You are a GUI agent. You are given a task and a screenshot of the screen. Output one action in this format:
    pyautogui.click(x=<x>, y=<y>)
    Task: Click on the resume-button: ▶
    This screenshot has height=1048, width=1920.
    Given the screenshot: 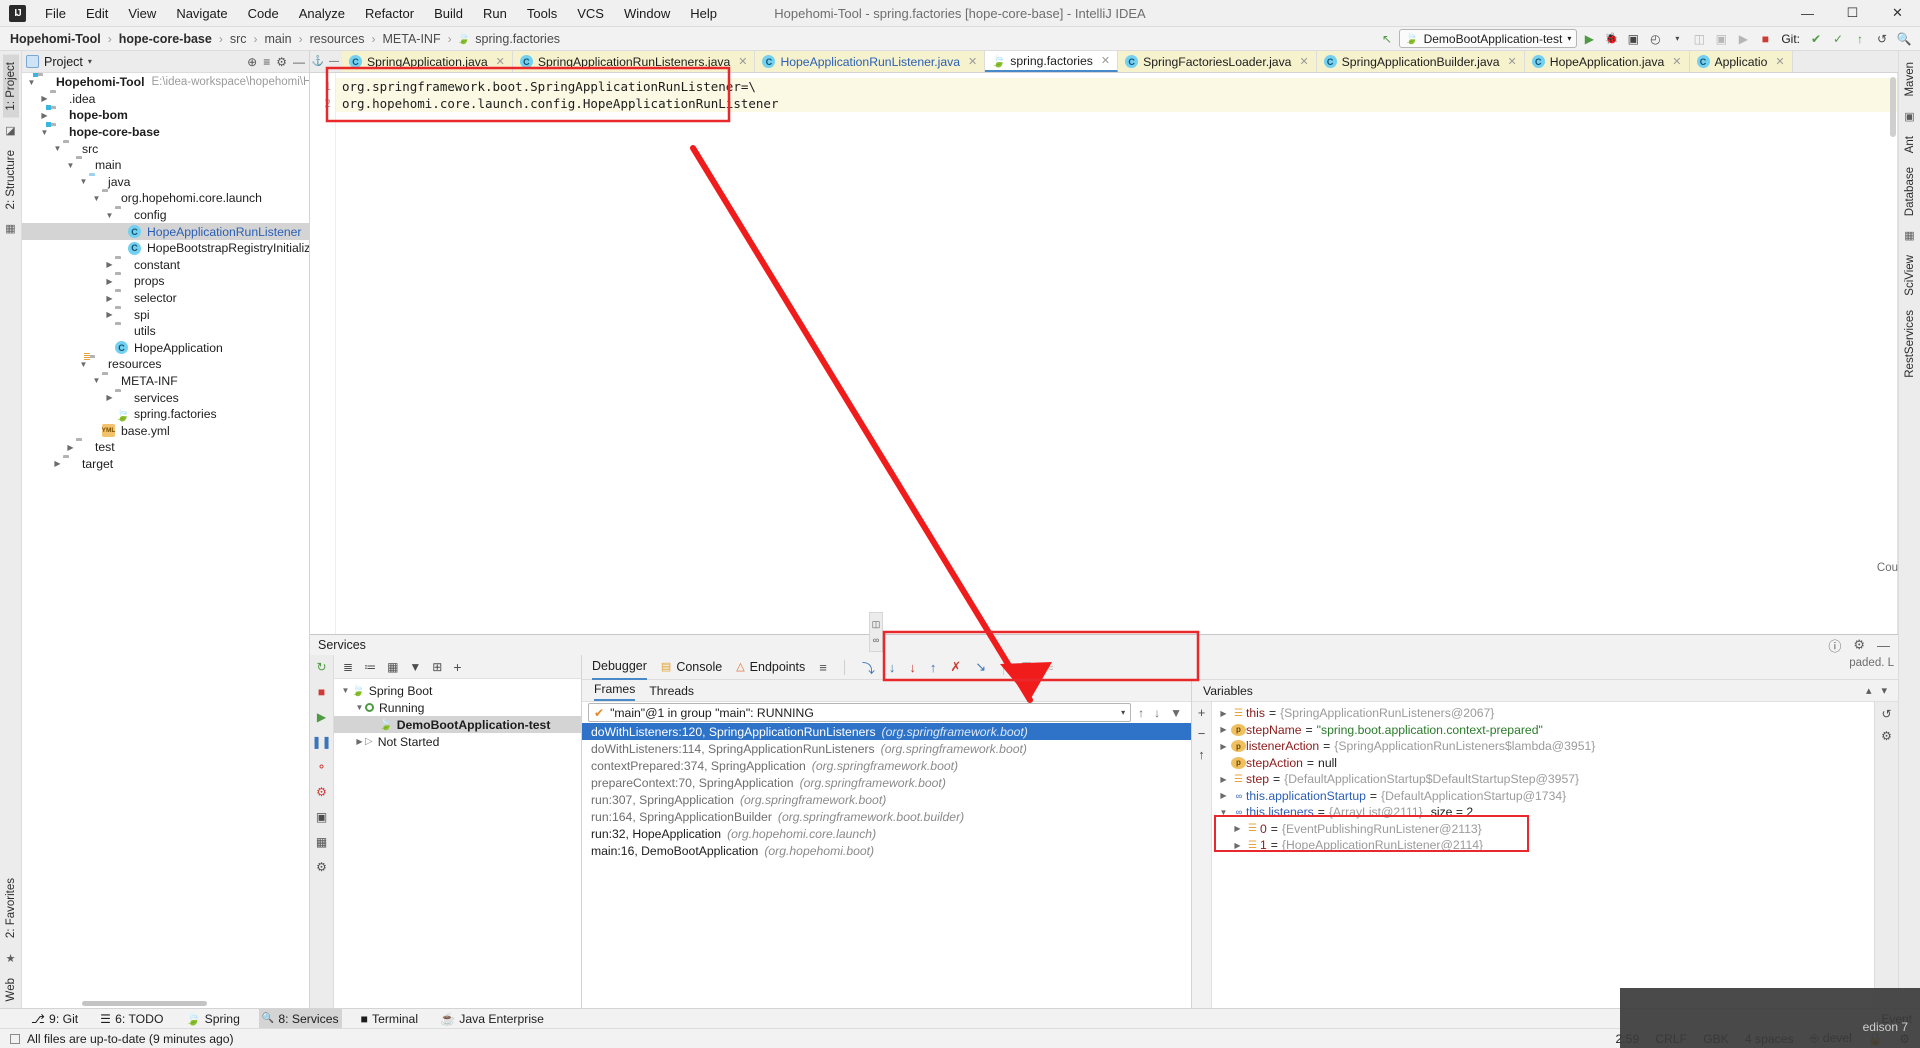 What is the action you would take?
    pyautogui.click(x=1743, y=39)
    